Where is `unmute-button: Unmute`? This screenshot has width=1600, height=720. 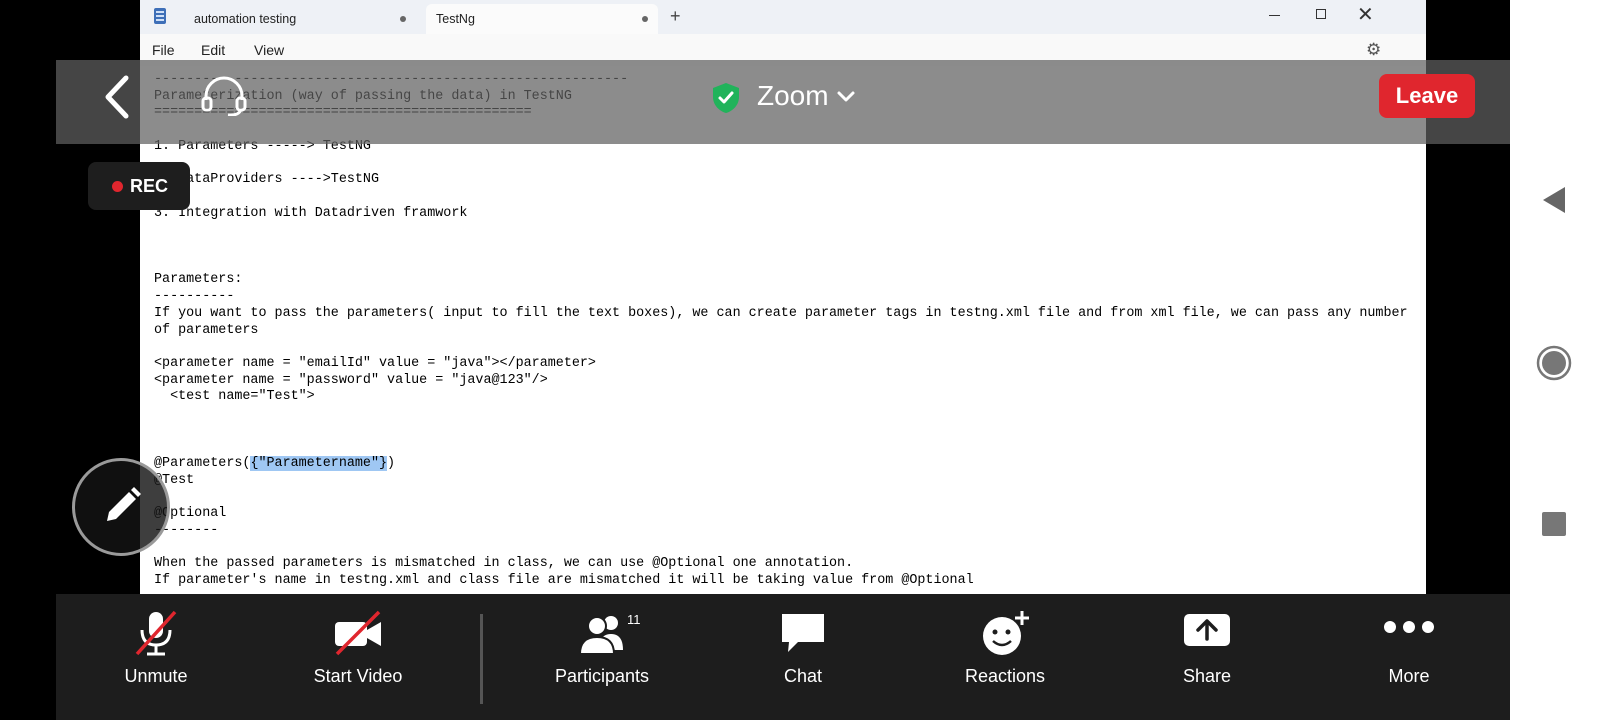 unmute-button: Unmute is located at coordinates (156, 651).